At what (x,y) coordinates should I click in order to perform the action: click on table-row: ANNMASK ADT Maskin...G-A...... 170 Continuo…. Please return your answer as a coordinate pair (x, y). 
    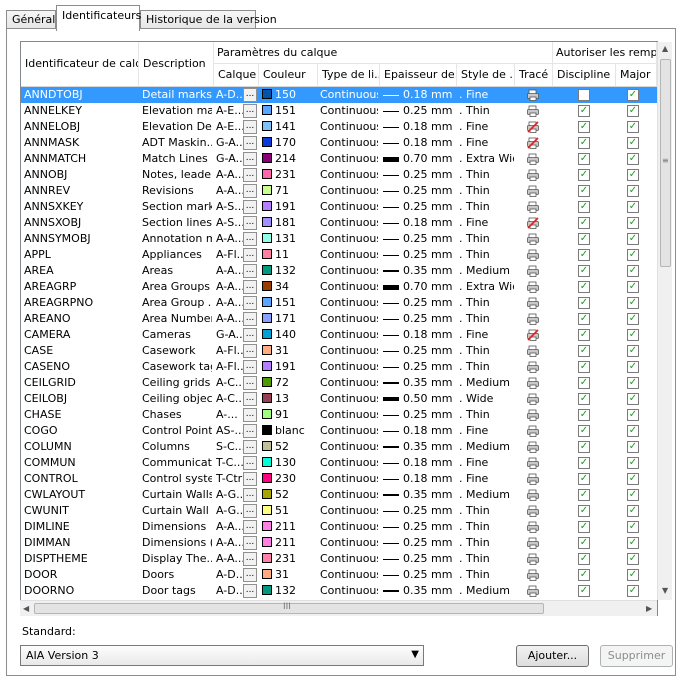
    Looking at the image, I should click on (339, 143).